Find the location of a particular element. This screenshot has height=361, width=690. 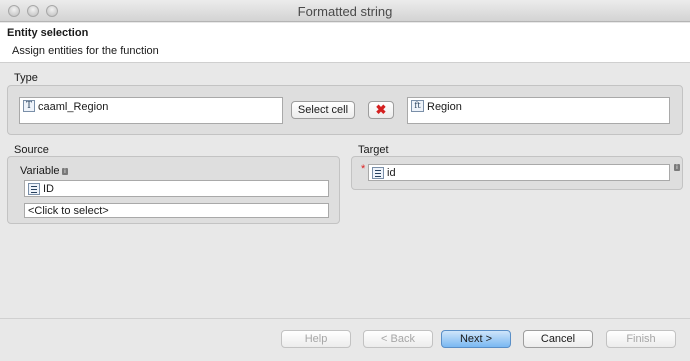

cancel-button: Cancel is located at coordinates (558, 339).